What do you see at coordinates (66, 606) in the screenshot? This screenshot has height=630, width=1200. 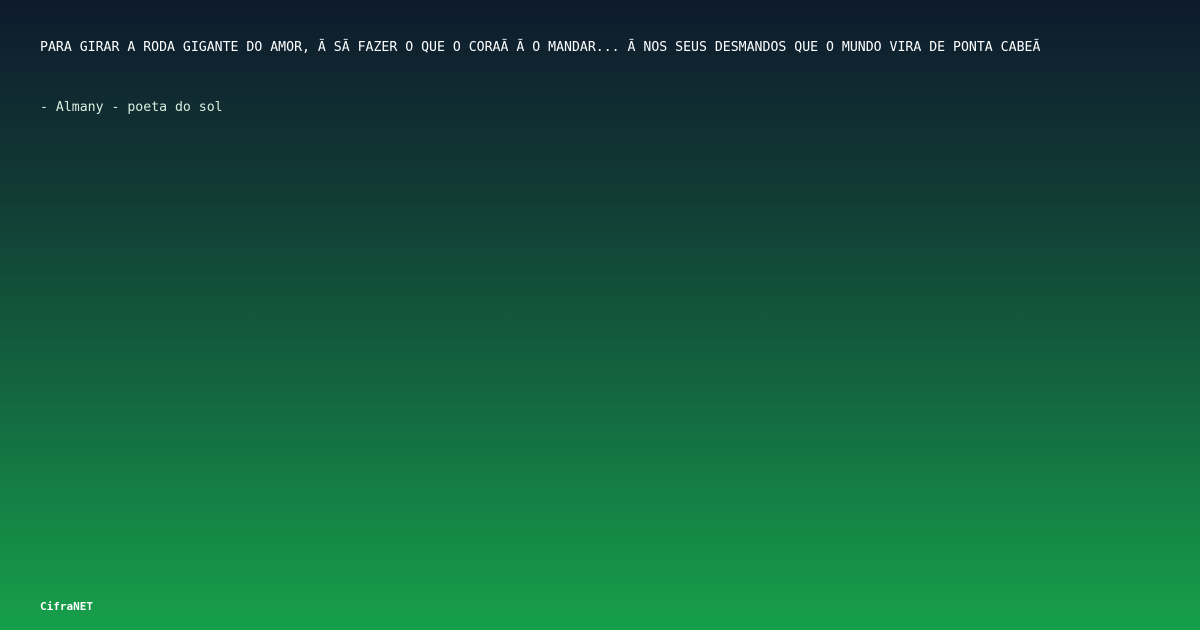 I see `brand-logo-text: CifraNET` at bounding box center [66, 606].